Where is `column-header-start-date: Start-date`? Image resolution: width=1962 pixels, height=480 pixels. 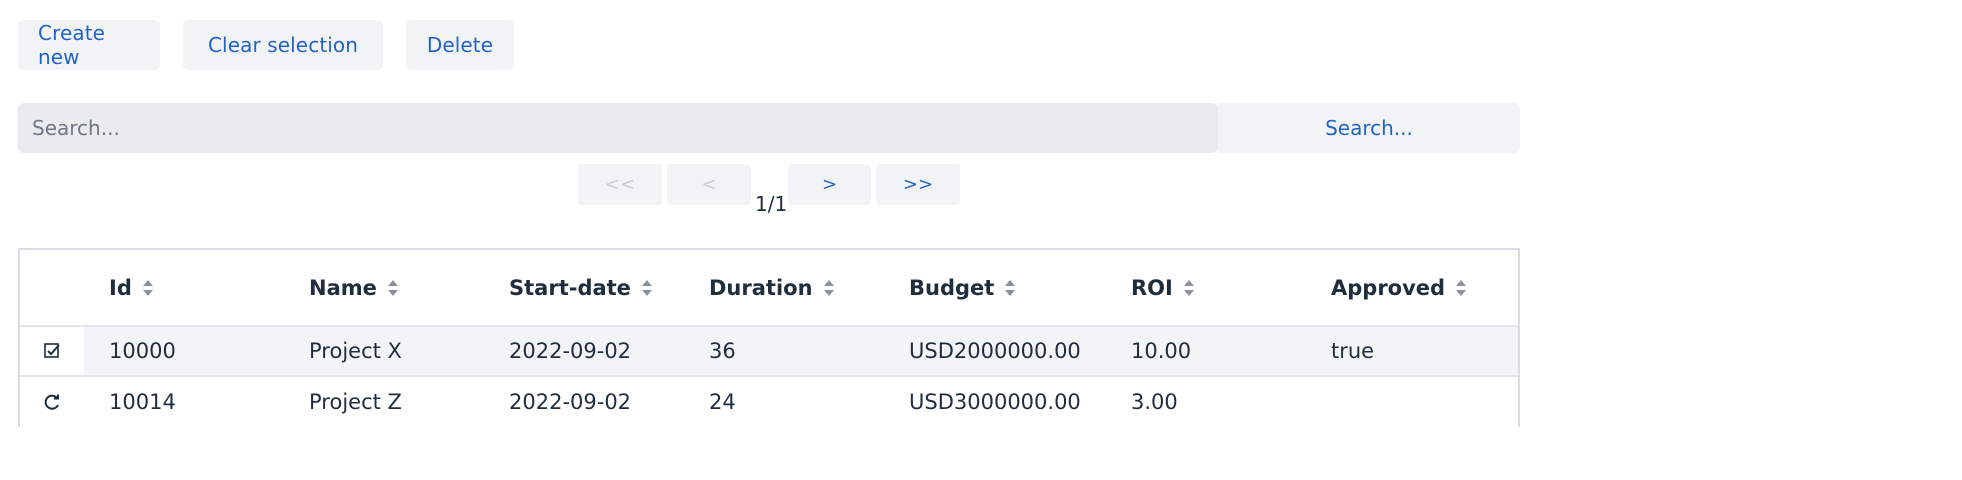
column-header-start-date: Start-date is located at coordinates (581, 287).